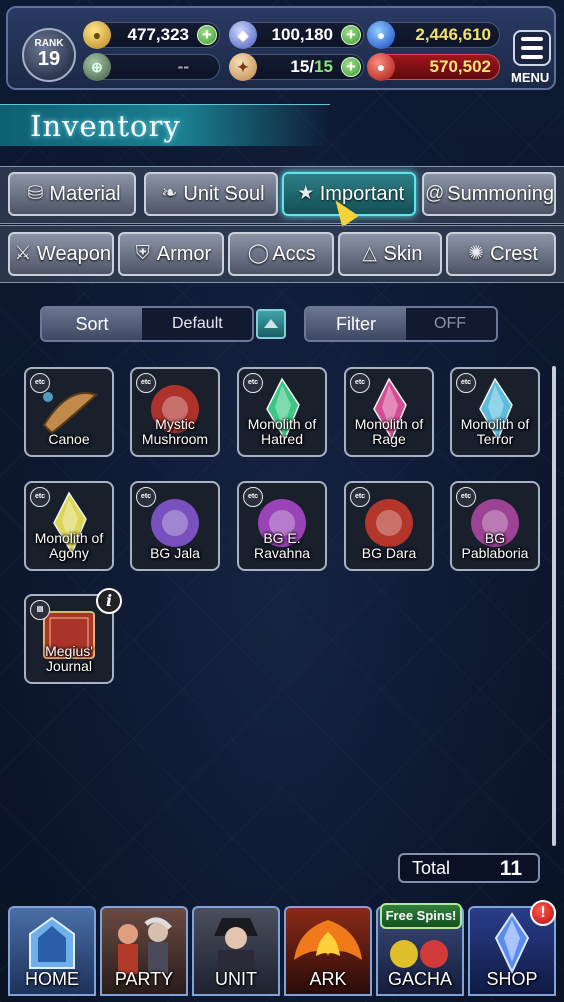 The image size is (564, 1002). Describe the element at coordinates (294, 253) in the screenshot. I see `tab-accs-label: Accs` at that location.